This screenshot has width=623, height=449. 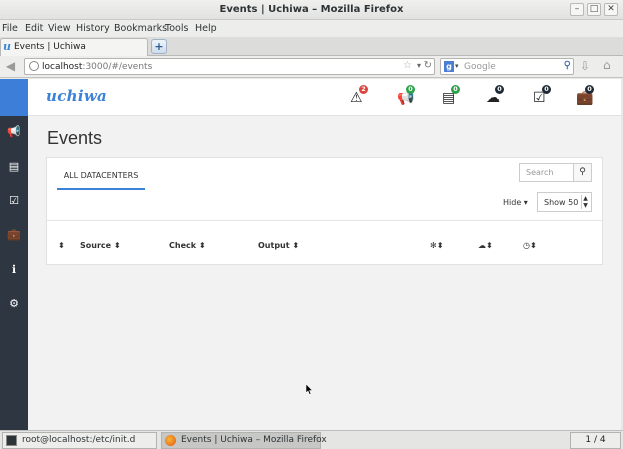 What do you see at coordinates (34, 66) in the screenshot?
I see `globe-icon` at bounding box center [34, 66].